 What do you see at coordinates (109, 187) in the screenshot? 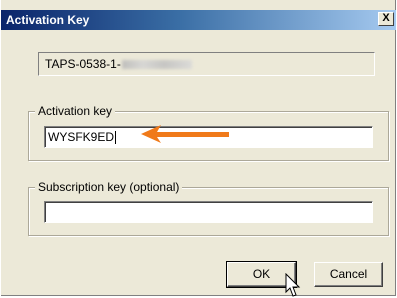
I see `subscription-key-label: Subscription key (optional)` at bounding box center [109, 187].